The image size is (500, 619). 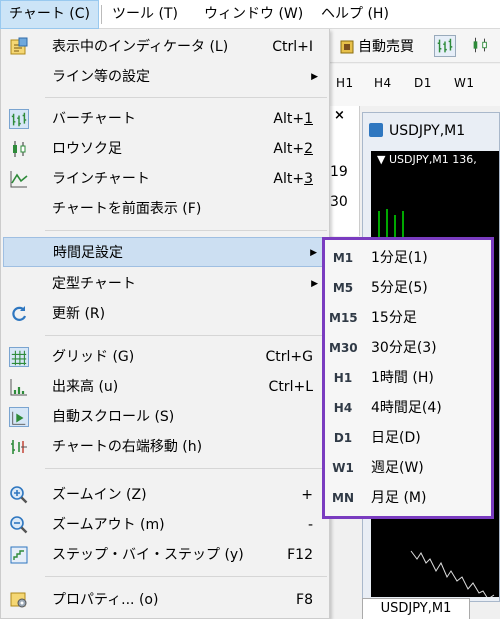 I want to click on submenu-item-label: 4時間足(4), so click(x=406, y=408).